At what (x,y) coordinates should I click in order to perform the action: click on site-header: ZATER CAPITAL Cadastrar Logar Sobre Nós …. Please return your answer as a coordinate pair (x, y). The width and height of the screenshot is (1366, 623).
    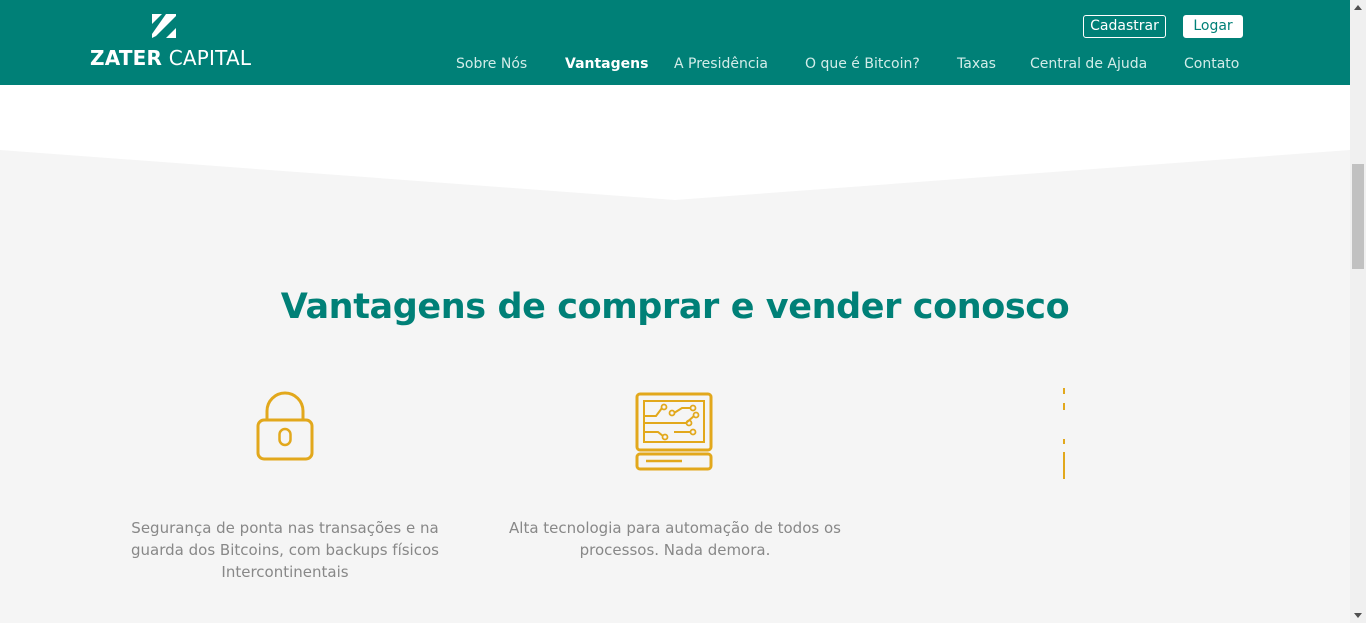
    Looking at the image, I should click on (675, 42).